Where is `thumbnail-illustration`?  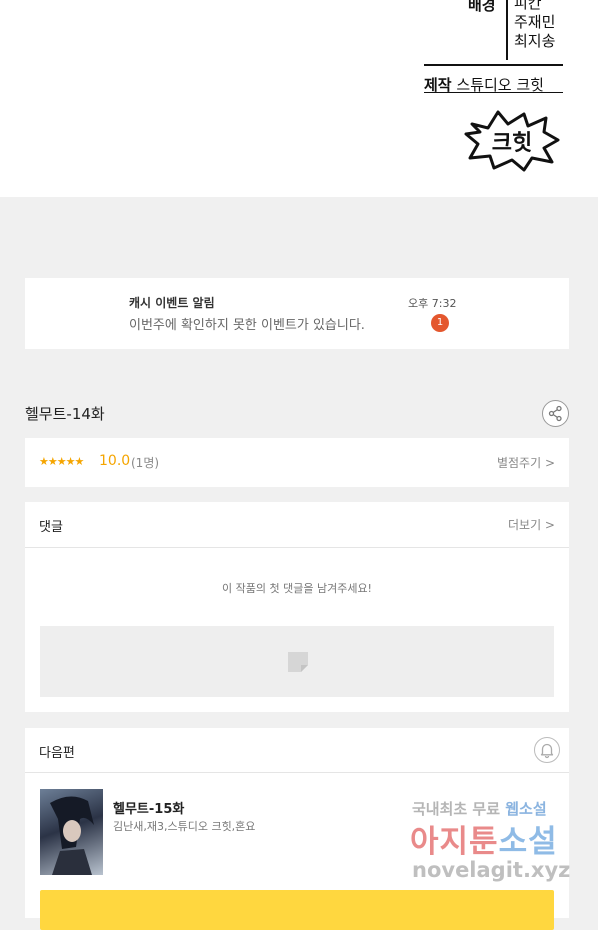
thumbnail-illustration is located at coordinates (72, 835).